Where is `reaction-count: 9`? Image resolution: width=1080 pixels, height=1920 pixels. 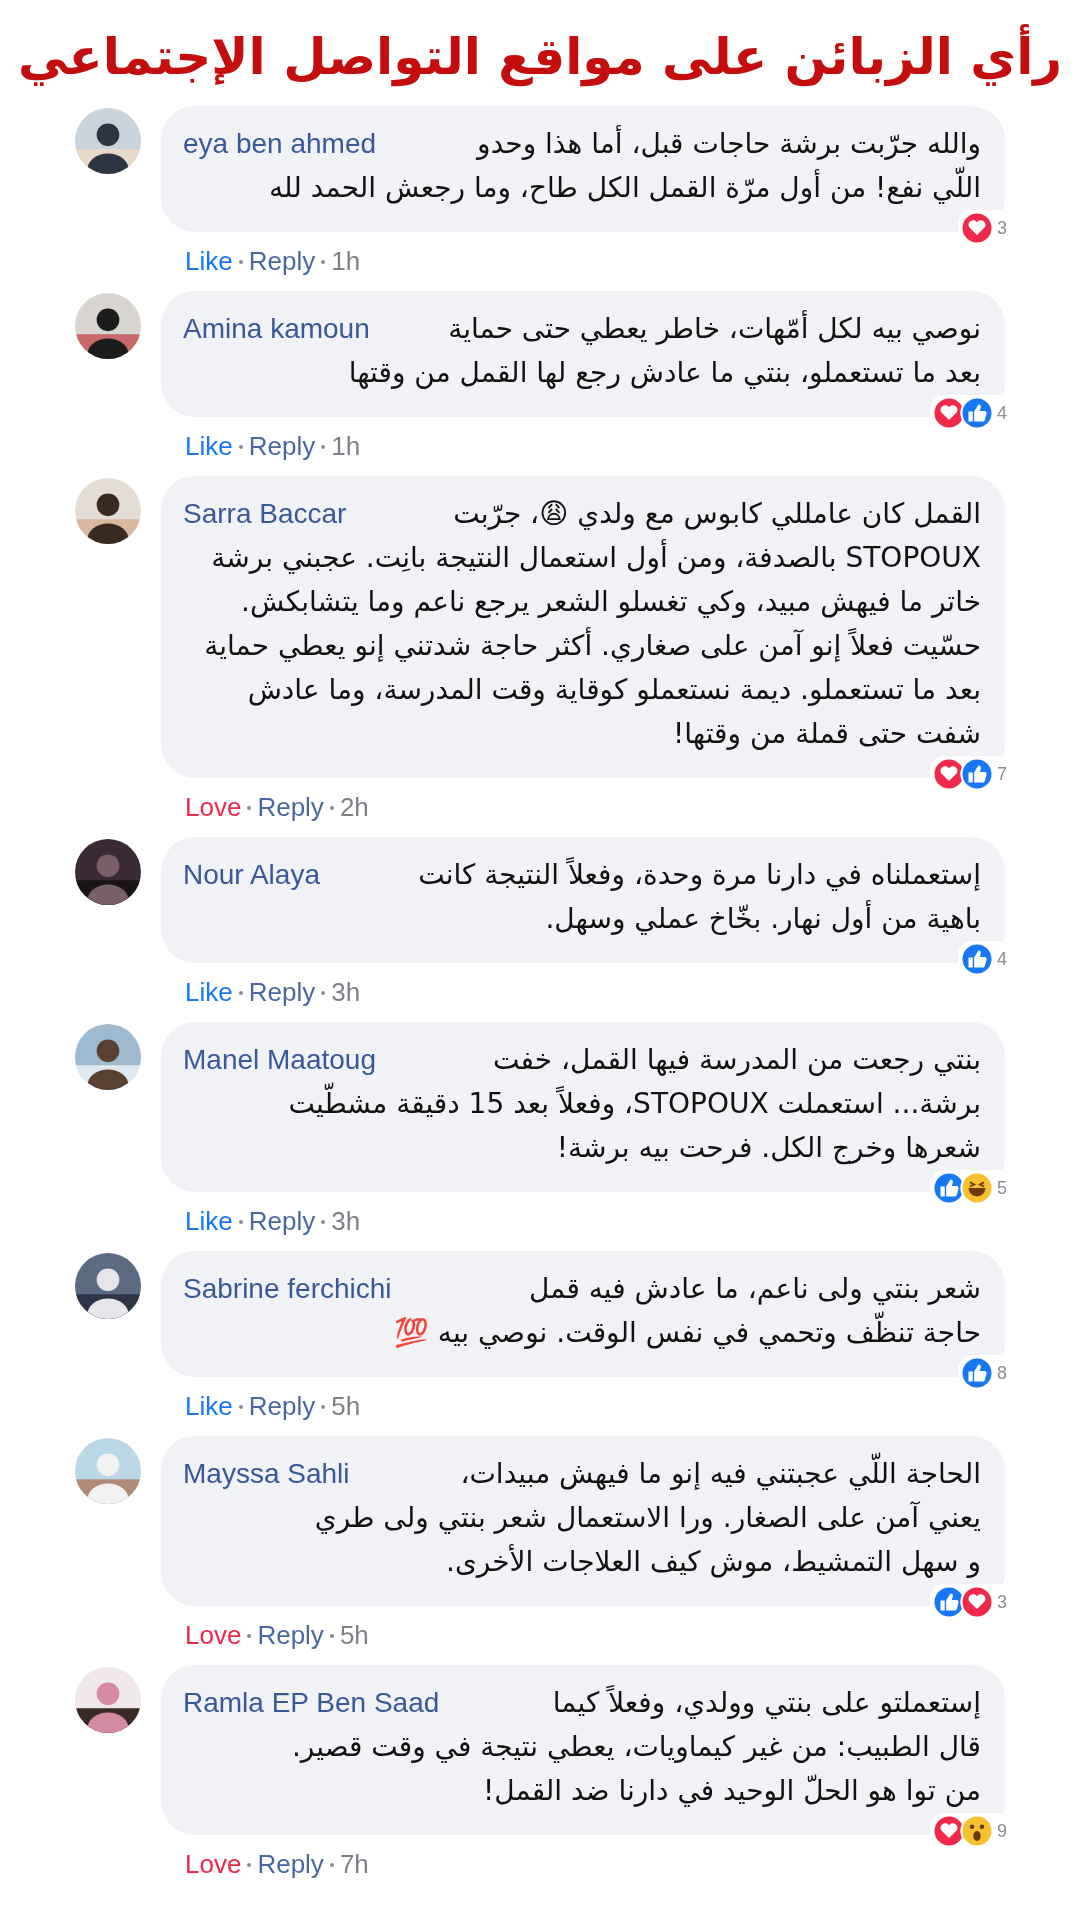 reaction-count: 9 is located at coordinates (1002, 1831).